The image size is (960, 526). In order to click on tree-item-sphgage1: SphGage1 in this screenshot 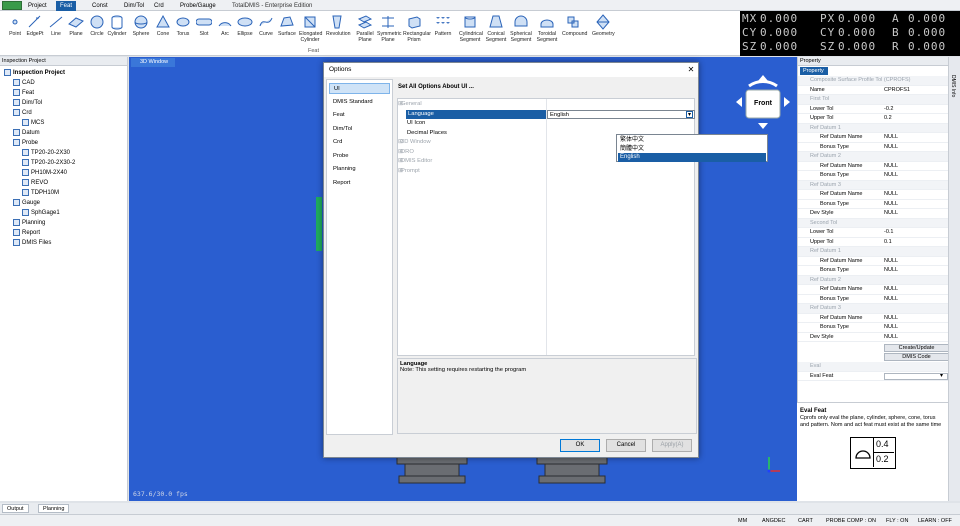, I will do `click(41, 213)`.